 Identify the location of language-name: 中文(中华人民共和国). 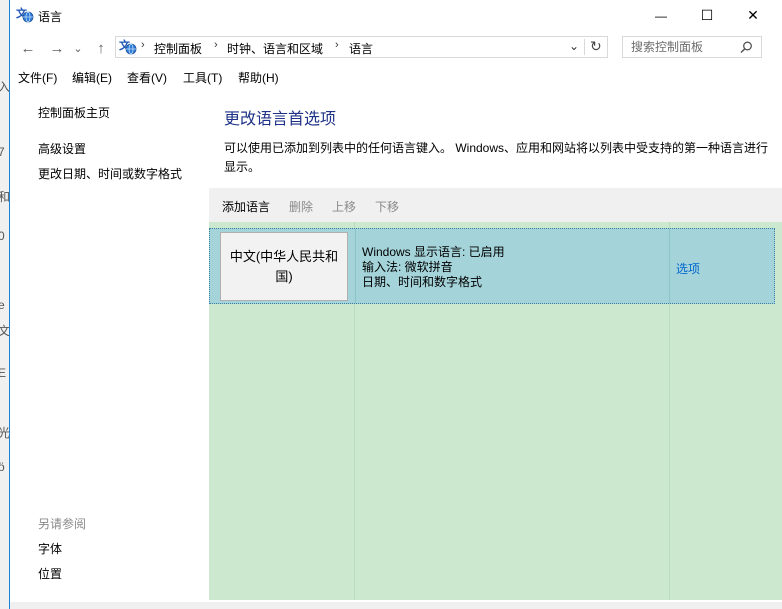
(284, 266).